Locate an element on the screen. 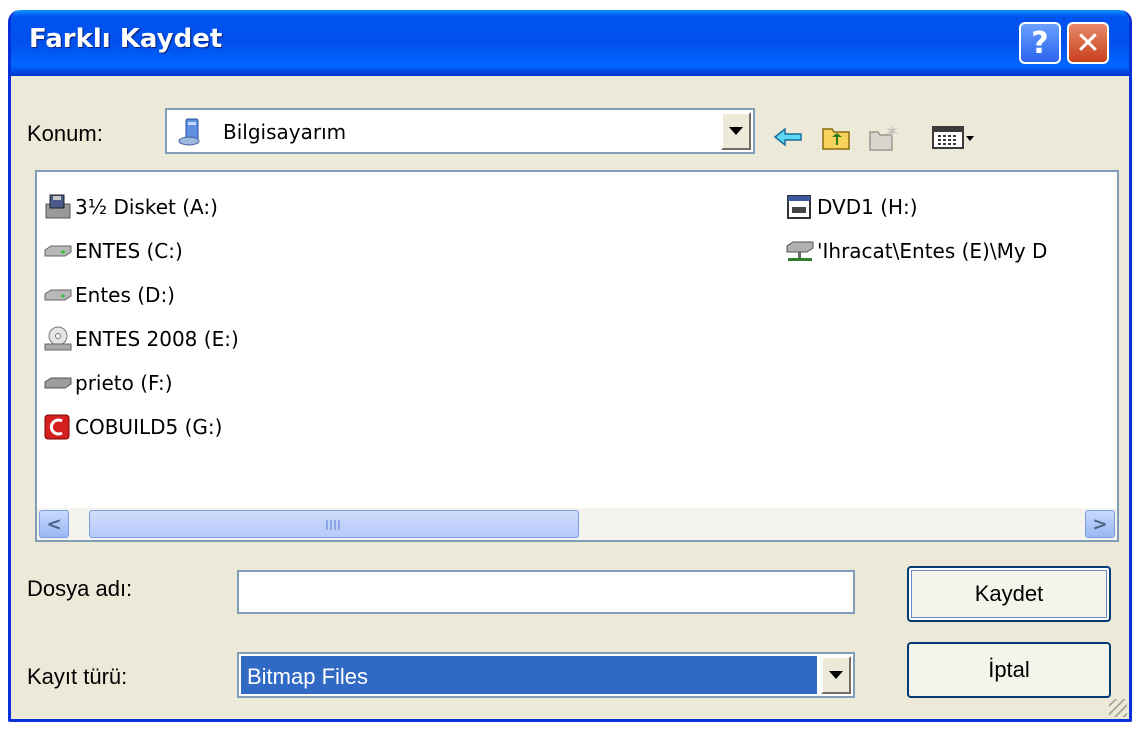 The width and height of the screenshot is (1142, 730). removable-drive-icon is located at coordinates (58, 383).